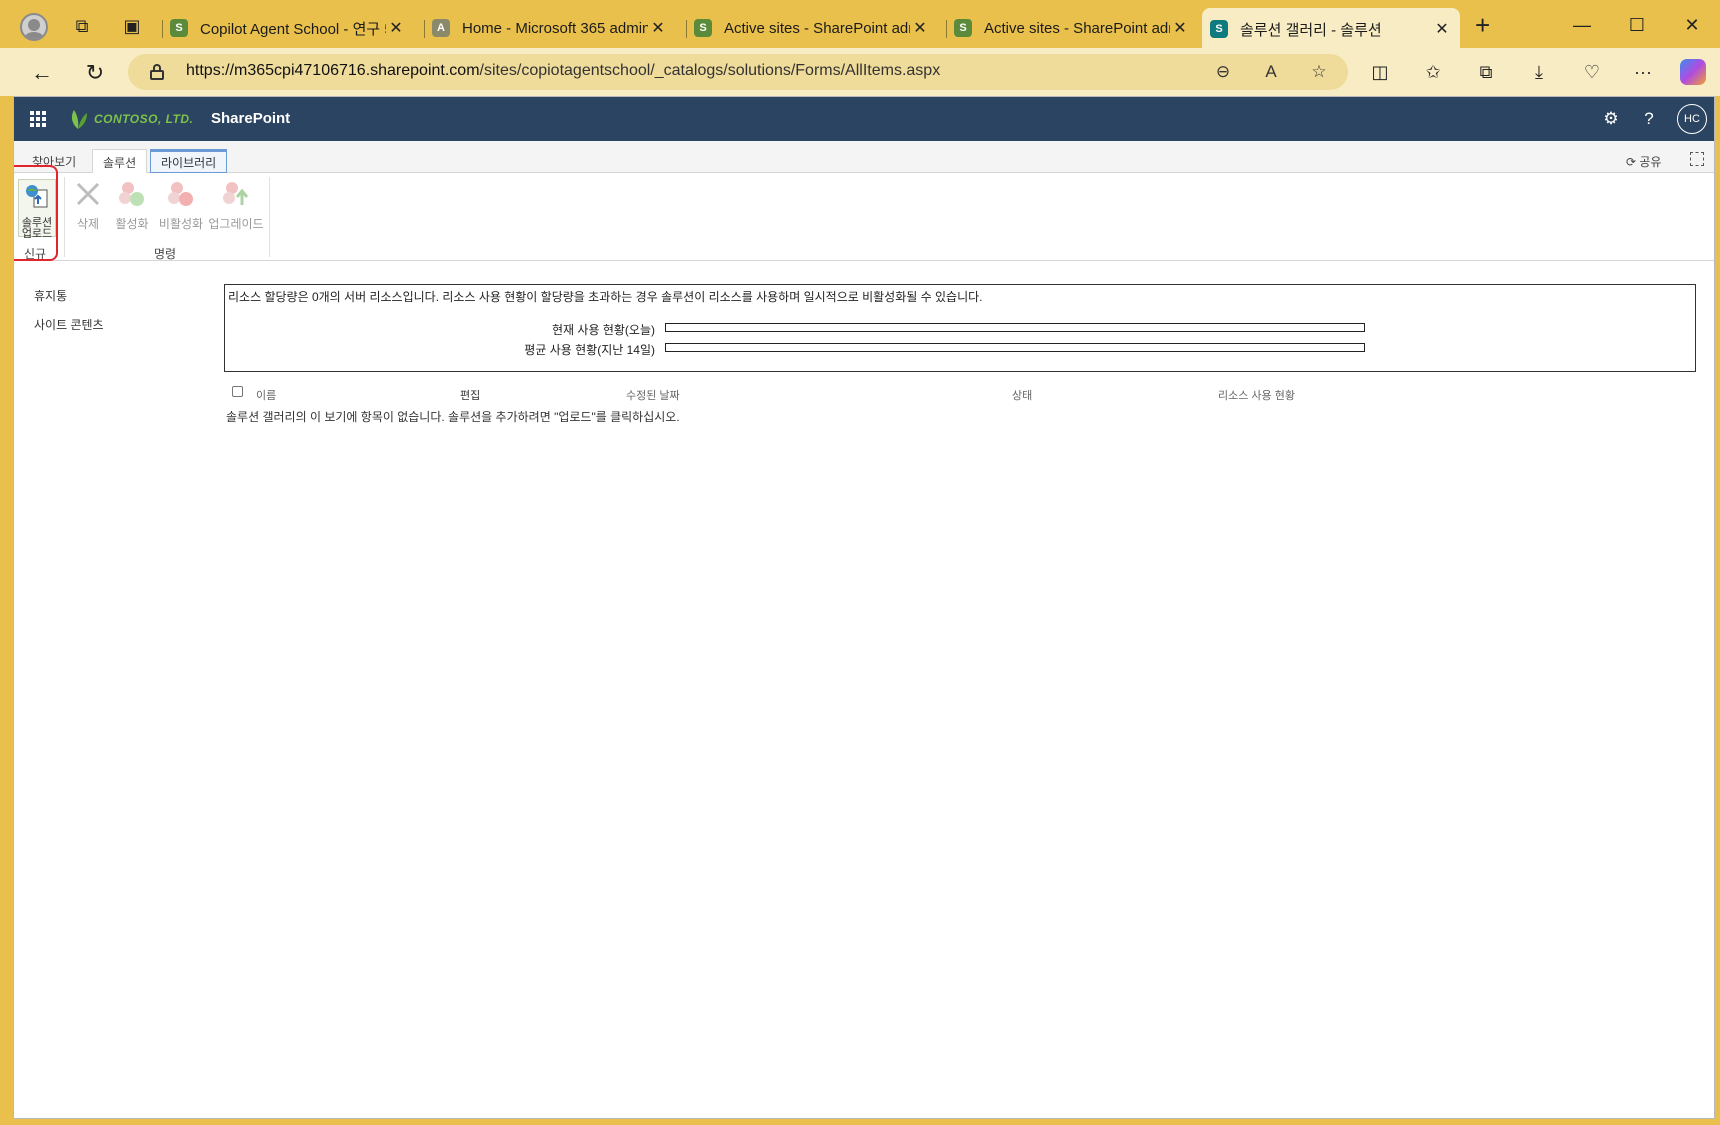 Image resolution: width=1720 pixels, height=1125 pixels. What do you see at coordinates (95, 73) in the screenshot?
I see `refresh-icon: ↻` at bounding box center [95, 73].